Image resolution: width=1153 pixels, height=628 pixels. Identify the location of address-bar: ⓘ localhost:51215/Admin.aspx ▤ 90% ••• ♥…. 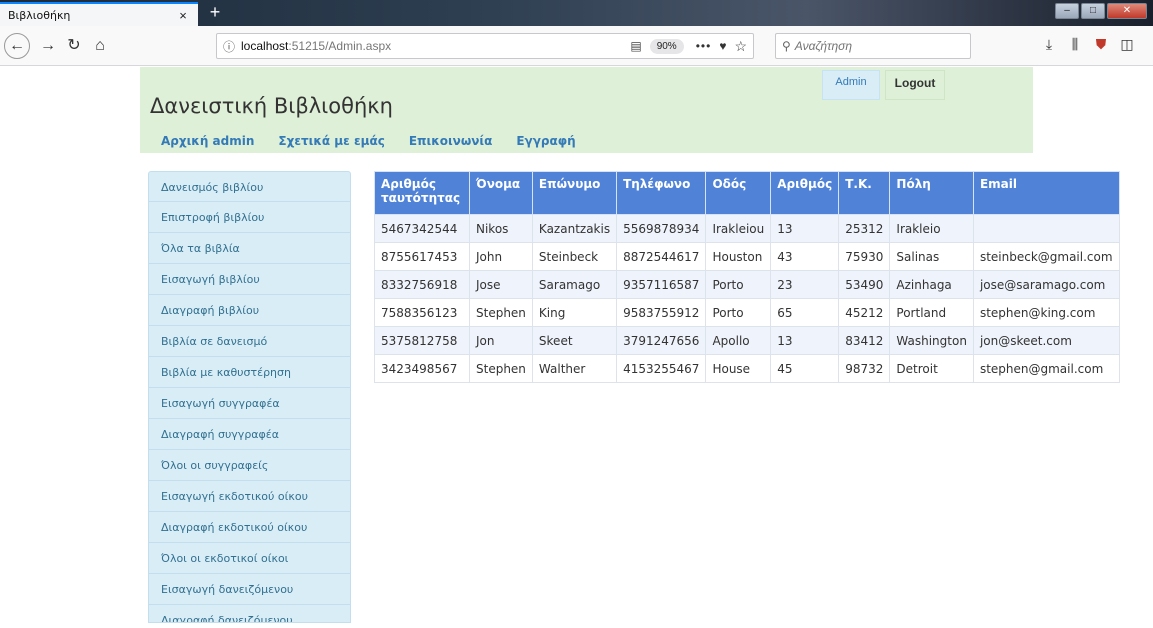
(485, 46).